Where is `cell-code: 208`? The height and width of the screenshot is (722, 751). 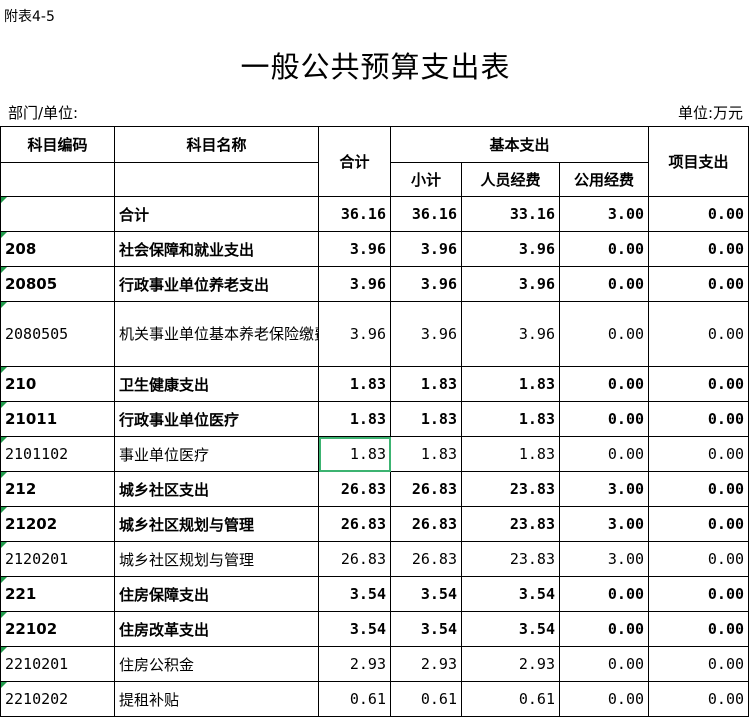
cell-code: 208 is located at coordinates (57, 249).